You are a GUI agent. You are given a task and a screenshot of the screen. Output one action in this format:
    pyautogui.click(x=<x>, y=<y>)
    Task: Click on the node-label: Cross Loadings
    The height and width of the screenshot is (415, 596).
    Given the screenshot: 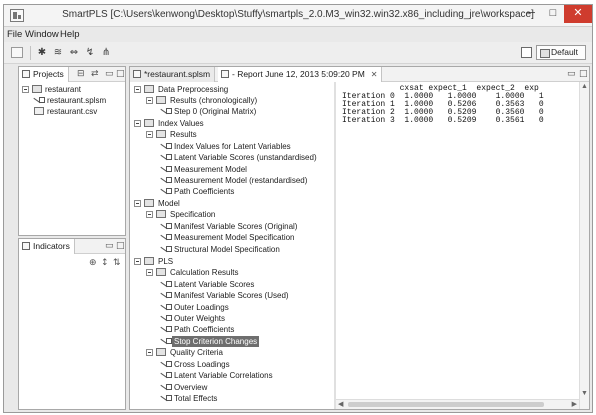 What is the action you would take?
    pyautogui.click(x=202, y=364)
    